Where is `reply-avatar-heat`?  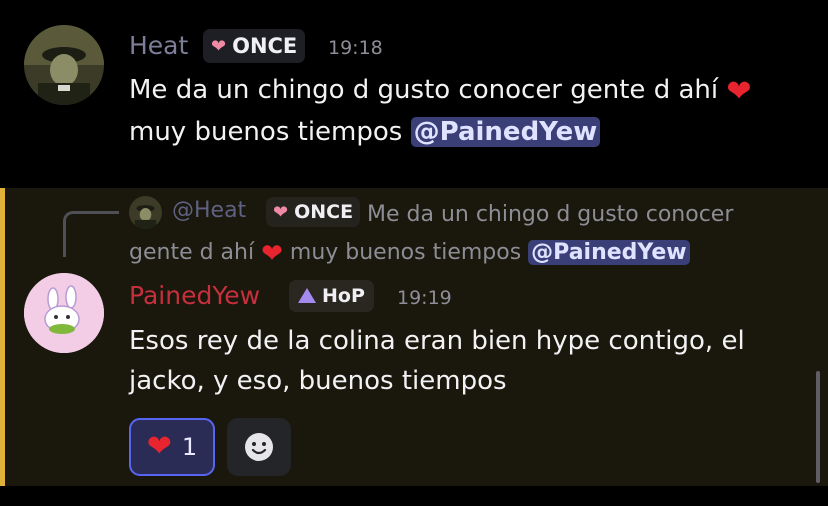
reply-avatar-heat is located at coordinates (145, 212).